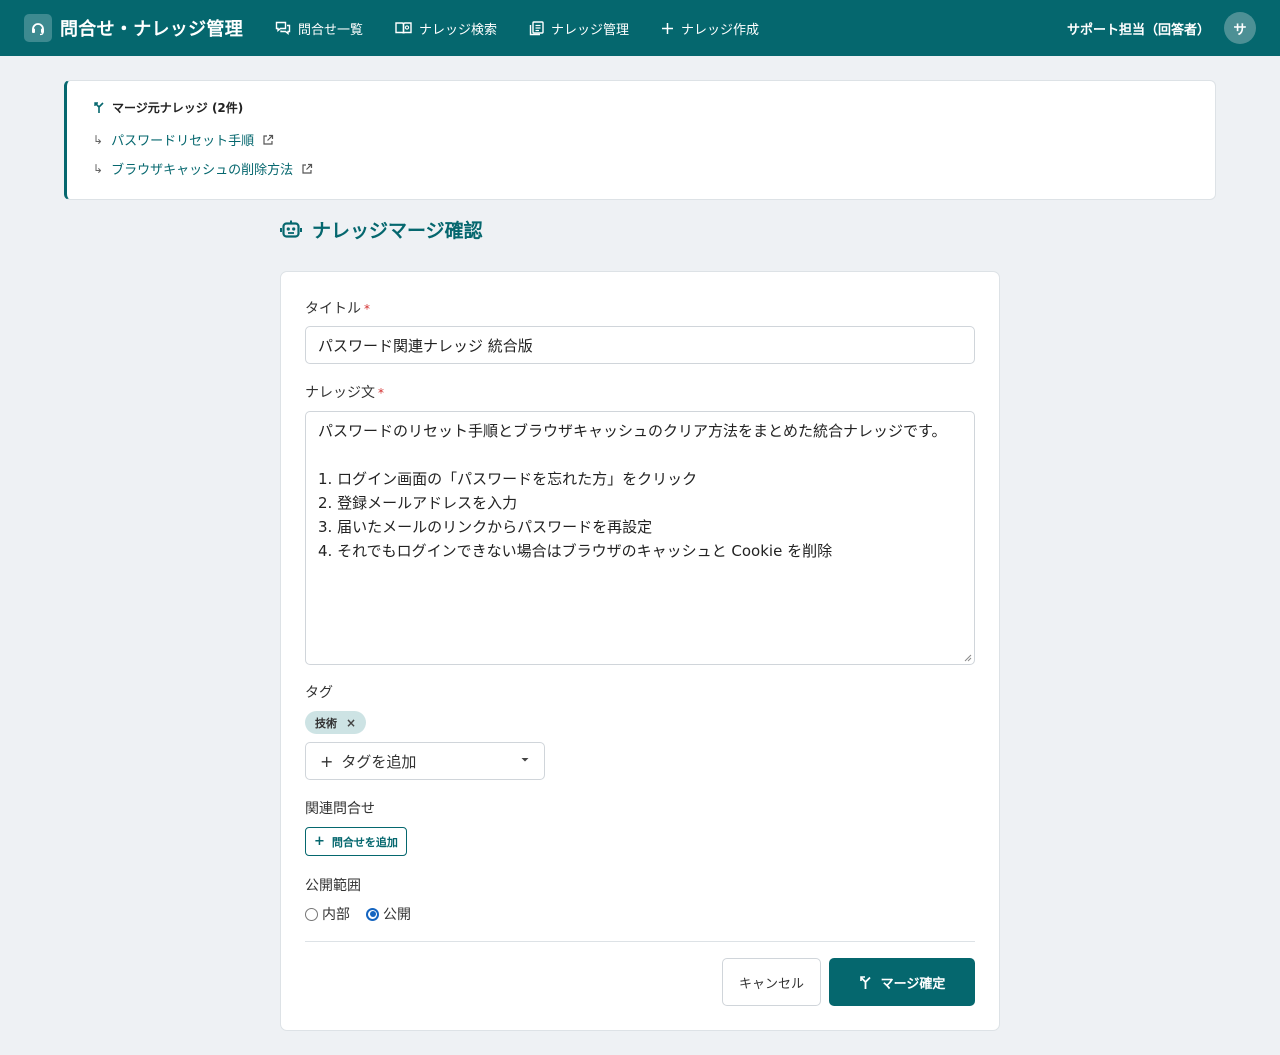 Image resolution: width=1280 pixels, height=1055 pixels. Describe the element at coordinates (291, 229) in the screenshot. I see `robot-icon` at that location.